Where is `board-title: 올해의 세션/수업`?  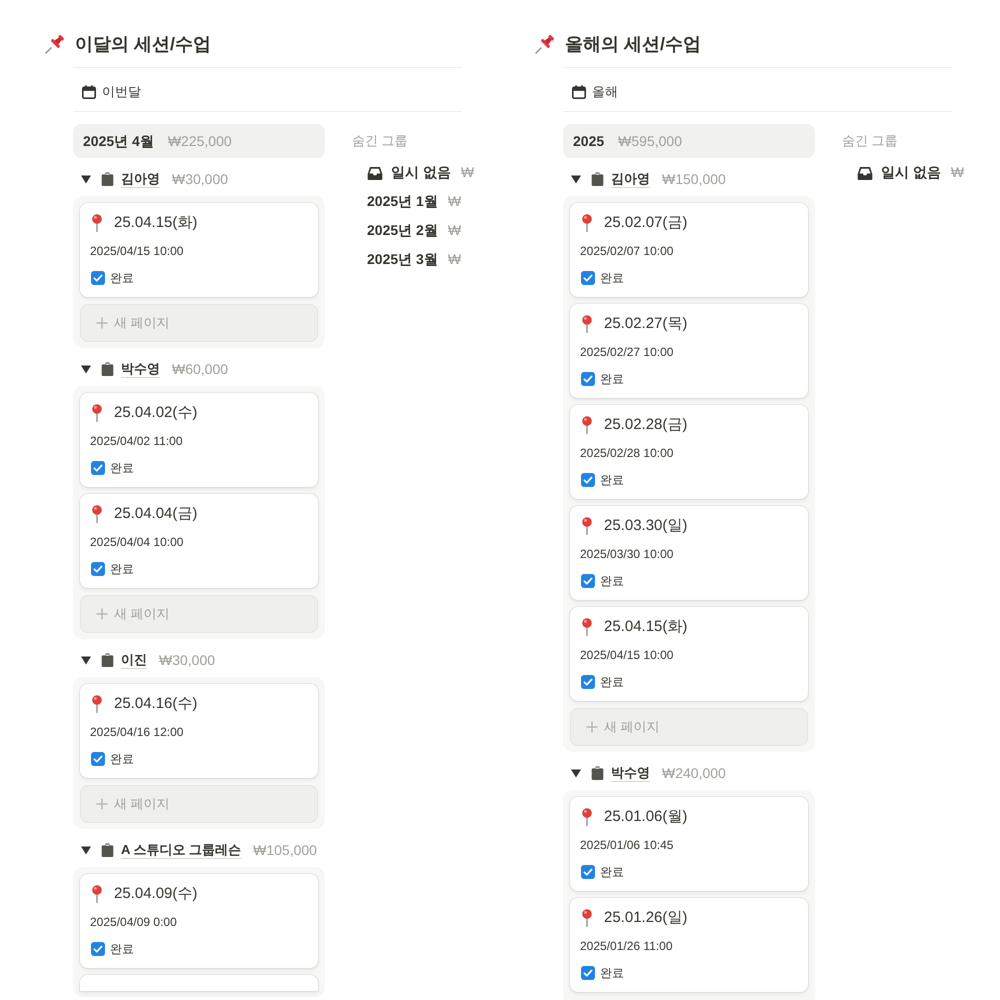 board-title: 올해의 세션/수업 is located at coordinates (633, 44).